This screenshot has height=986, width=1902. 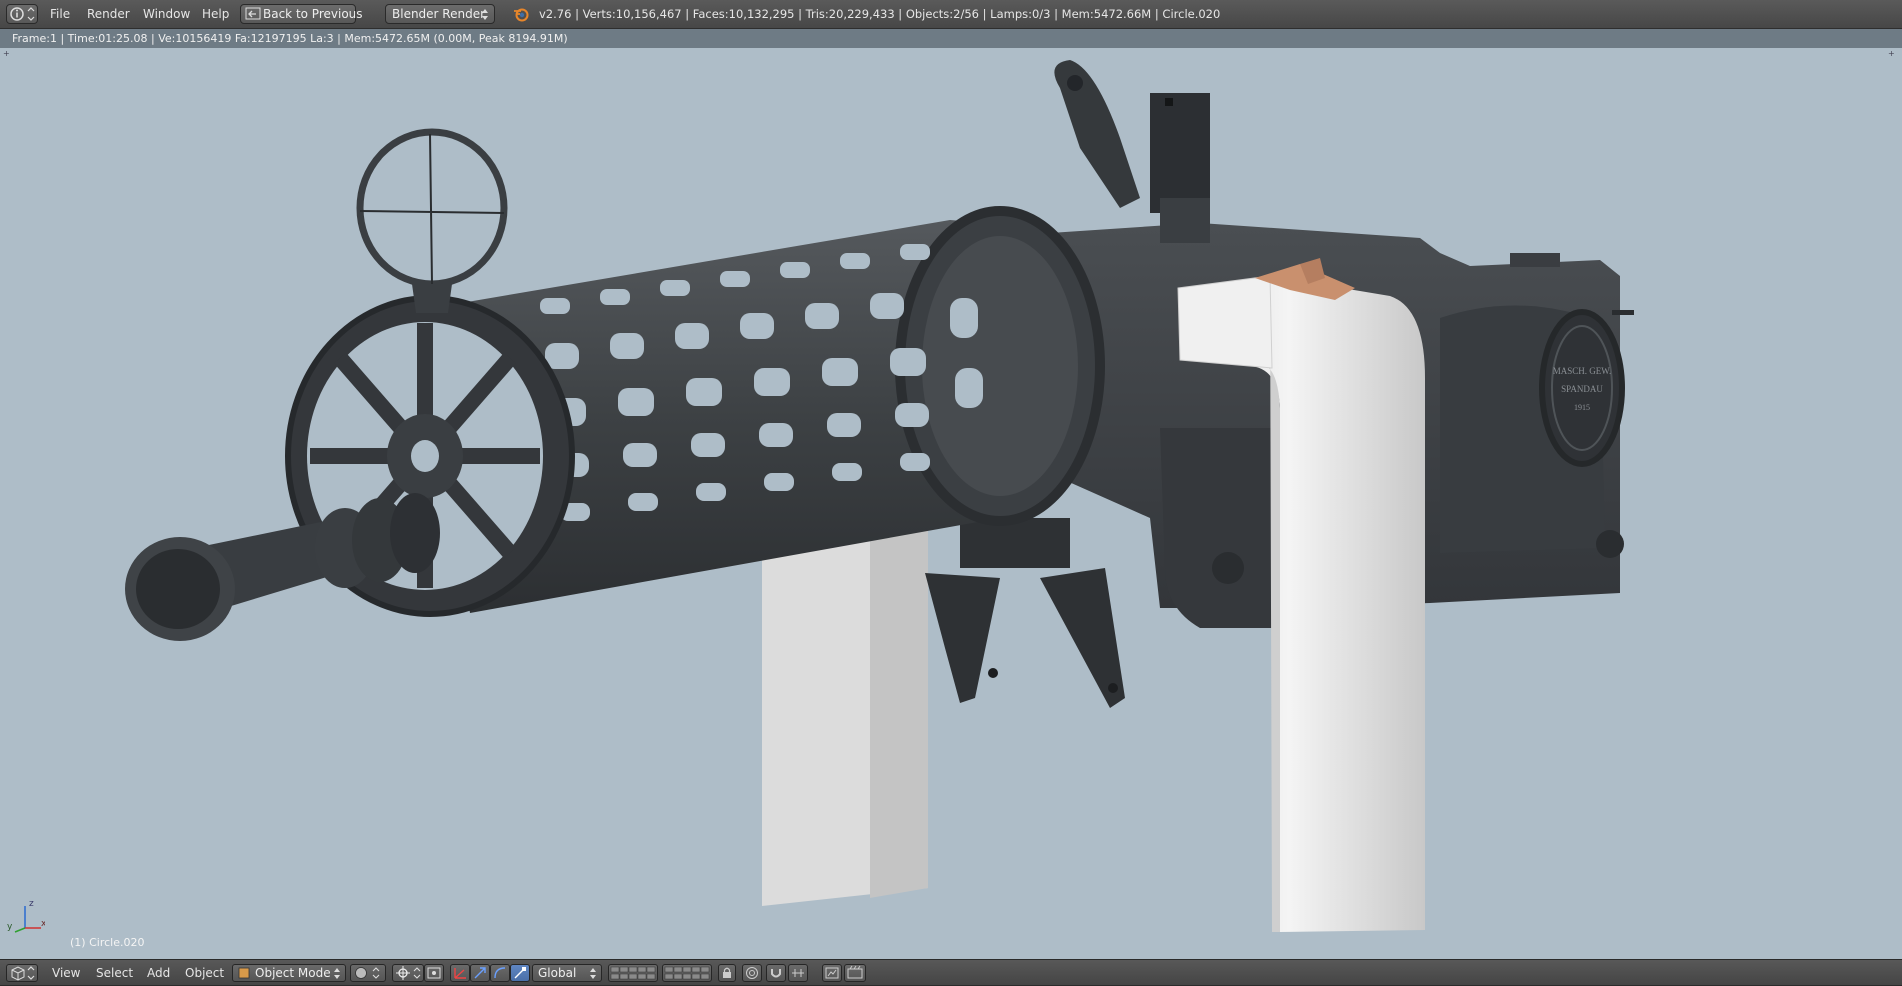 What do you see at coordinates (204, 973) in the screenshot?
I see `menu-object: Object` at bounding box center [204, 973].